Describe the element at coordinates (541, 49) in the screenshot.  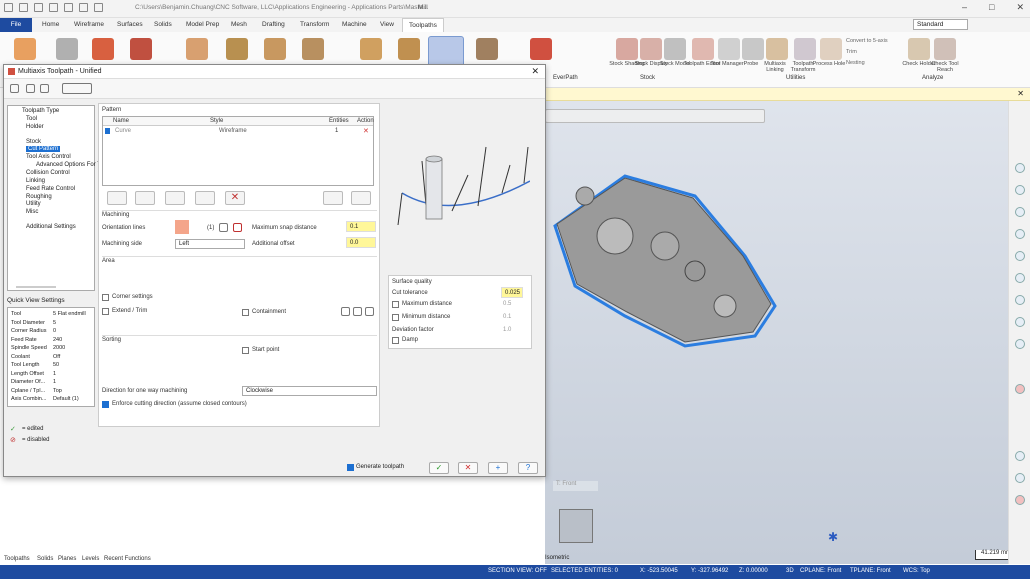
I see `ribbon-everpath-icon` at that location.